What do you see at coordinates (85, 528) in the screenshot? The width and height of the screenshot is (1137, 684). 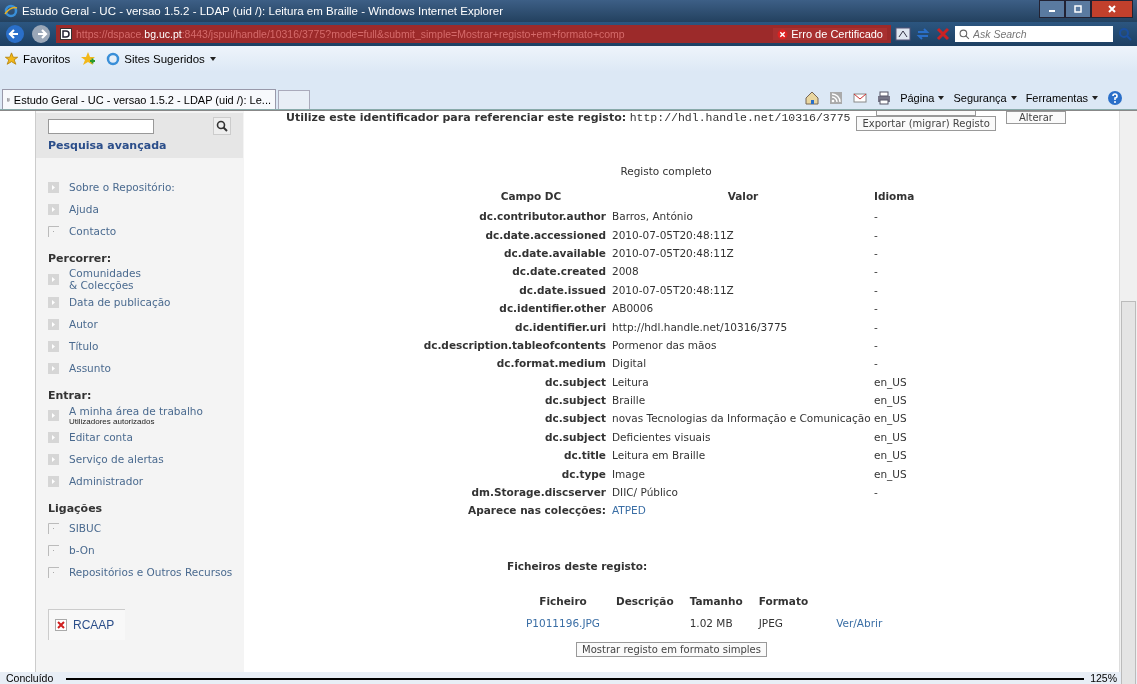 I see `sidebar-link: SIBUC` at bounding box center [85, 528].